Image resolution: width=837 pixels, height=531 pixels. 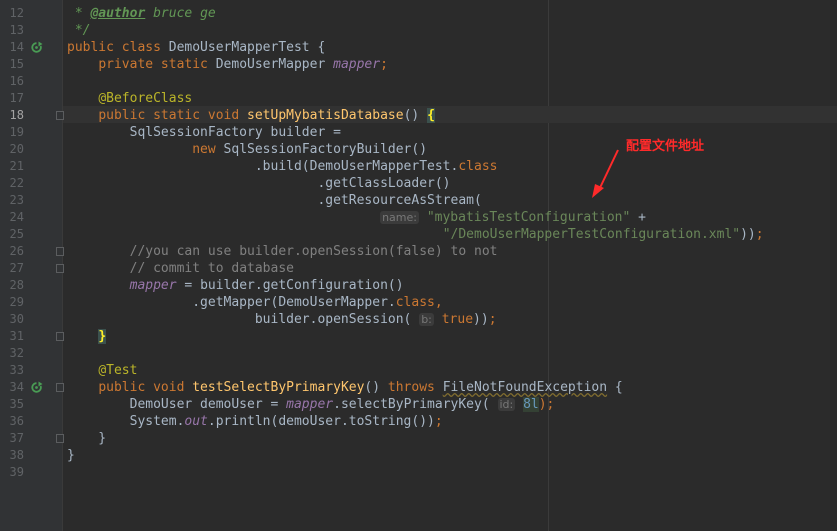 I want to click on code-line: 29 .getMapper(DemoUserMapper.class,, so click(x=418, y=302).